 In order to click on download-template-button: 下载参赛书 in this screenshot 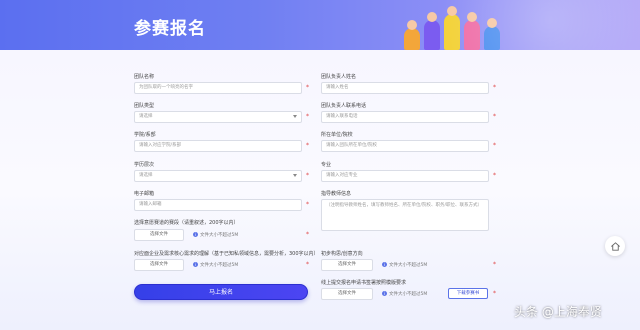, I will do `click(468, 293)`.